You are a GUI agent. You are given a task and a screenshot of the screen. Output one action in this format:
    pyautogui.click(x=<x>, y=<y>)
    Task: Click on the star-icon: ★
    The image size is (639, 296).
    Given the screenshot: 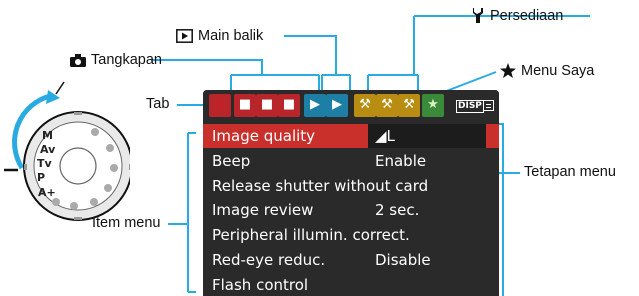 What is the action you would take?
    pyautogui.click(x=433, y=104)
    